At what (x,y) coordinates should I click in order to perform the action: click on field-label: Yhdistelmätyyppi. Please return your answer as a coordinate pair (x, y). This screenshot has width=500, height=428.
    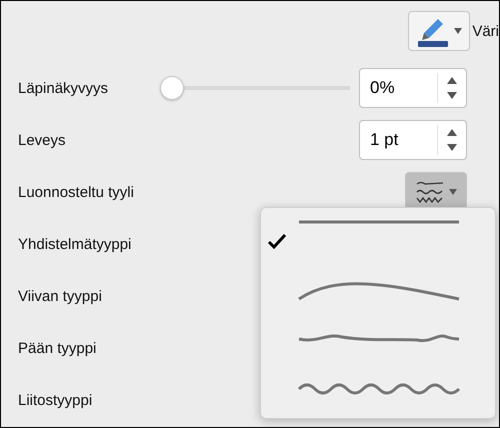
    Looking at the image, I should click on (75, 244).